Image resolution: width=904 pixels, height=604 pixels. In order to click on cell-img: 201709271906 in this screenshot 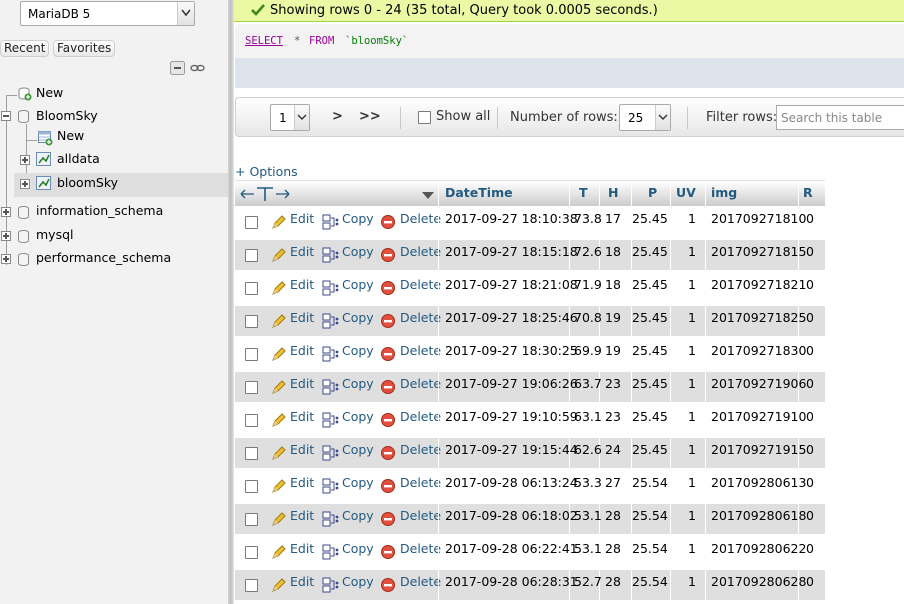, I will do `click(758, 383)`.